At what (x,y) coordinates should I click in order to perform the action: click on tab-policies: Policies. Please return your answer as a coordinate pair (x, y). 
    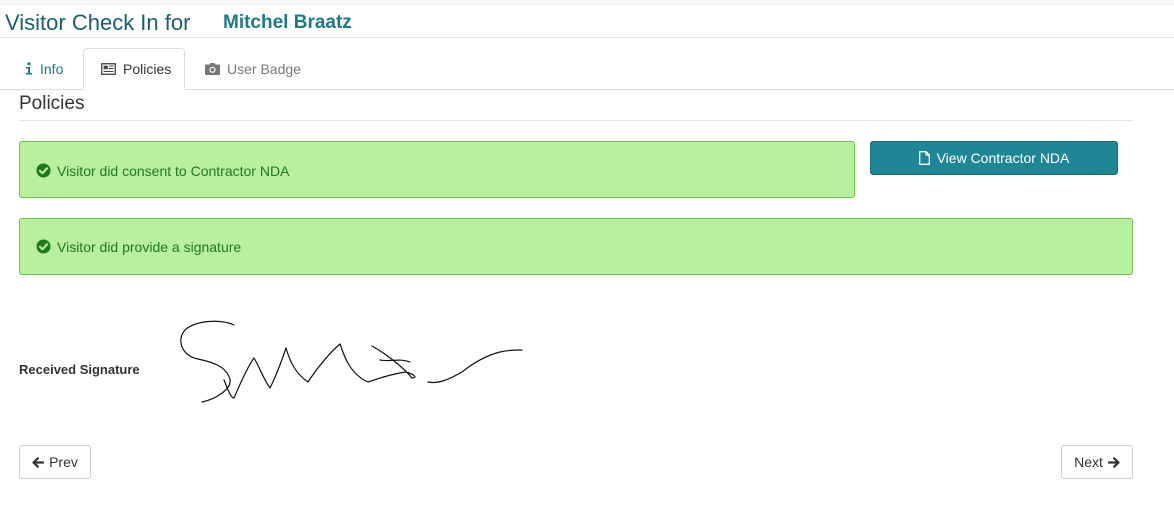
    Looking at the image, I should click on (134, 69).